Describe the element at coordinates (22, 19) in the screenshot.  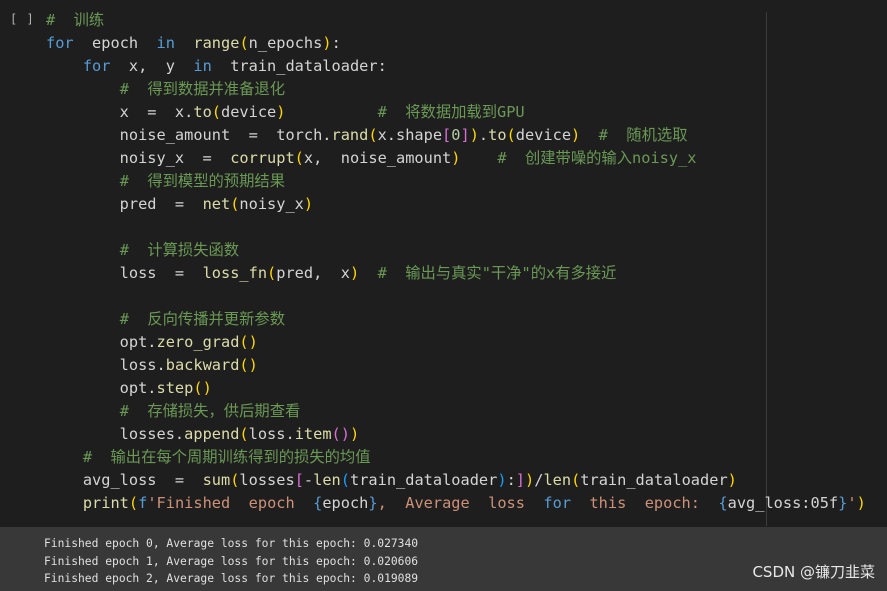
I see `run-indicator: [ ]` at that location.